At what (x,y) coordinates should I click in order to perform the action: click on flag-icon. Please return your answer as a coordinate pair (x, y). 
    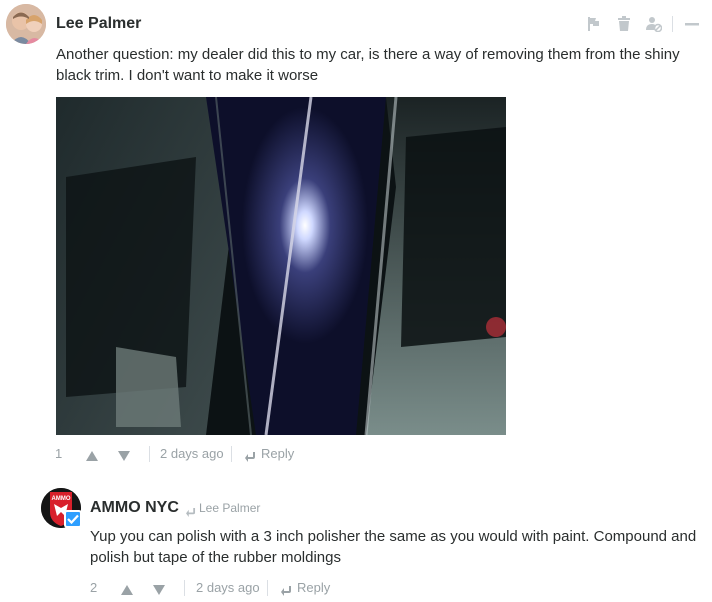
    Looking at the image, I should click on (594, 24).